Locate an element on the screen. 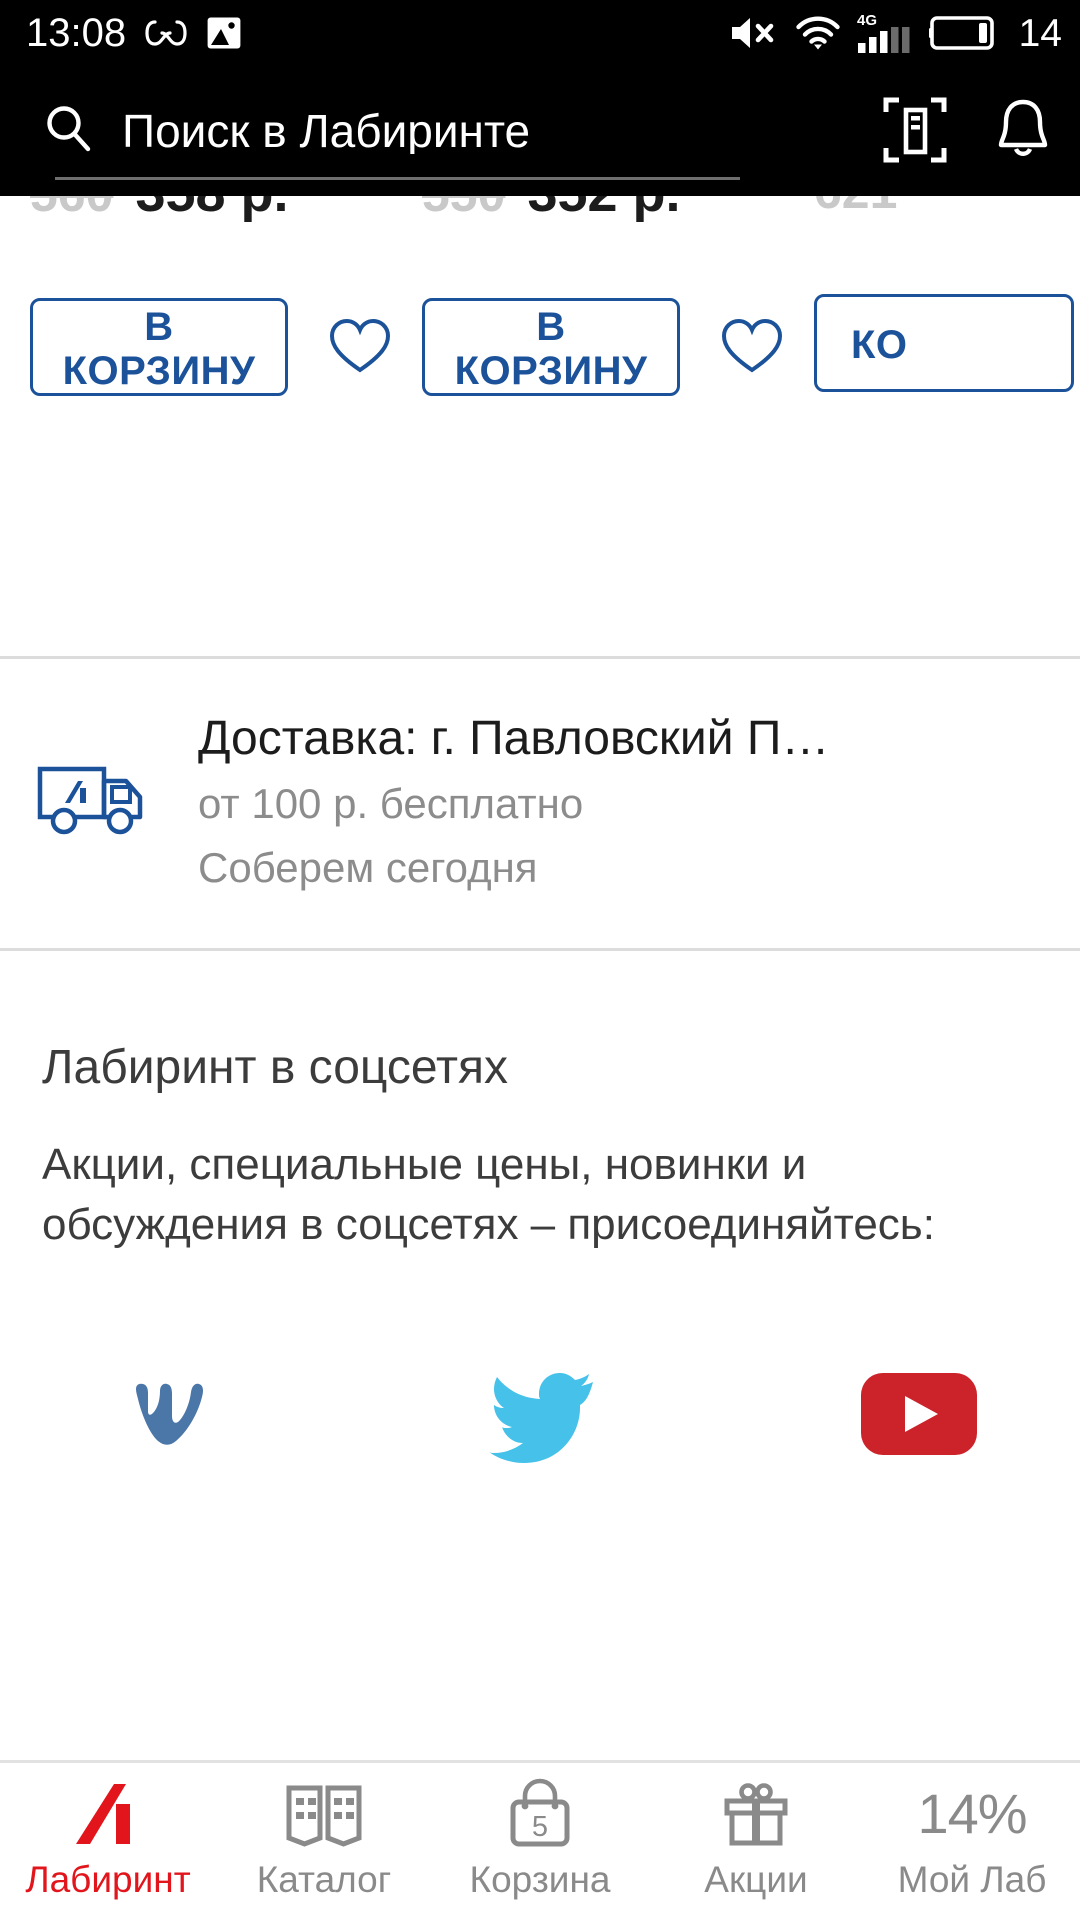 The image size is (1080, 1920). battery-icon is located at coordinates (963, 33).